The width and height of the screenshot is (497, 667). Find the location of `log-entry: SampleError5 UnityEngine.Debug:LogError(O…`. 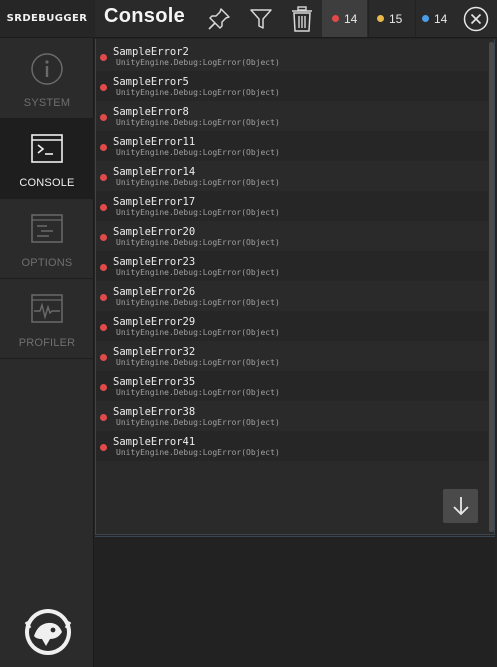

log-entry: SampleError5 UnityEngine.Debug:LogError(O… is located at coordinates (292, 86).